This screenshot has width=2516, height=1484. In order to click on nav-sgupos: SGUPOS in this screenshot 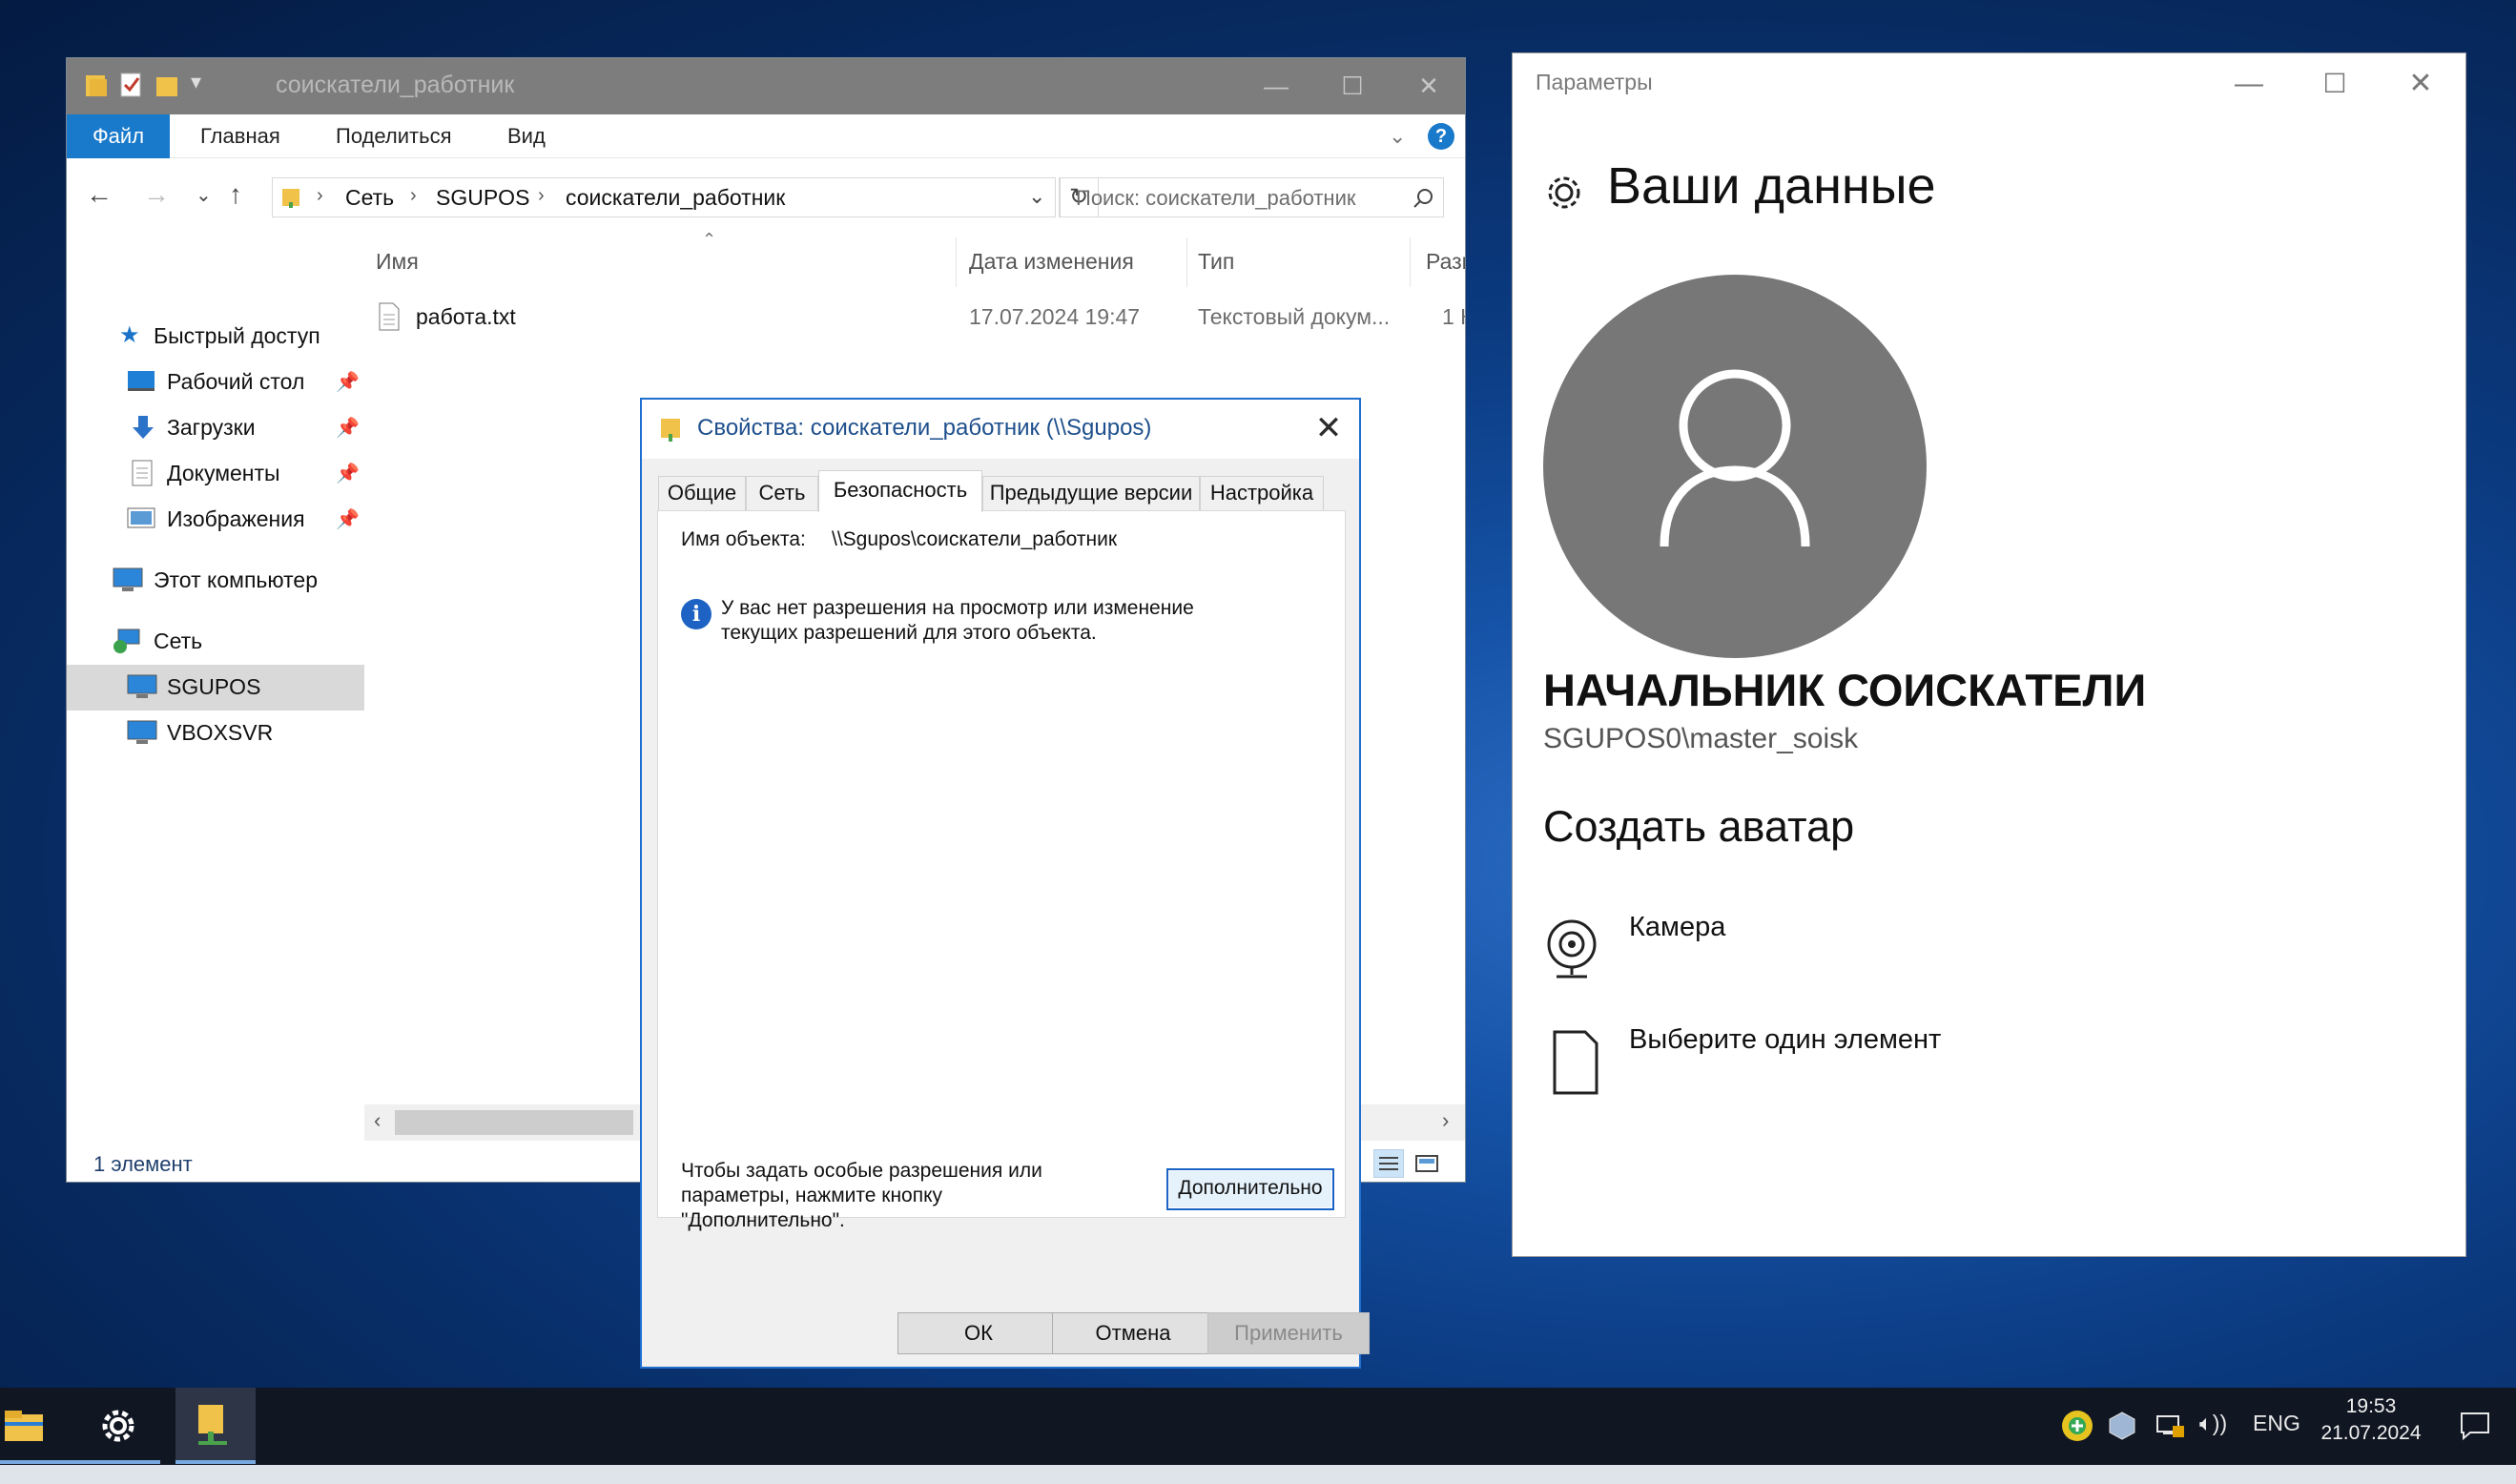, I will do `click(215, 688)`.